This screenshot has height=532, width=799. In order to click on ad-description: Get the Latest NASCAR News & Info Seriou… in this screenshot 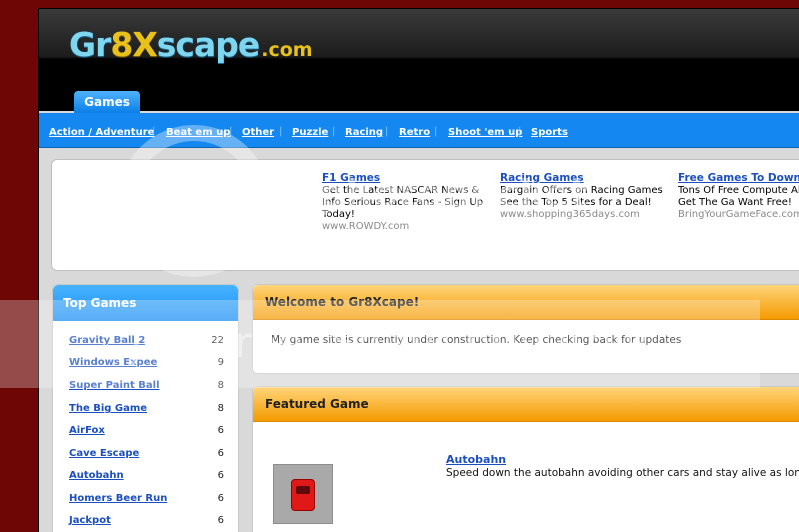, I will do `click(403, 202)`.